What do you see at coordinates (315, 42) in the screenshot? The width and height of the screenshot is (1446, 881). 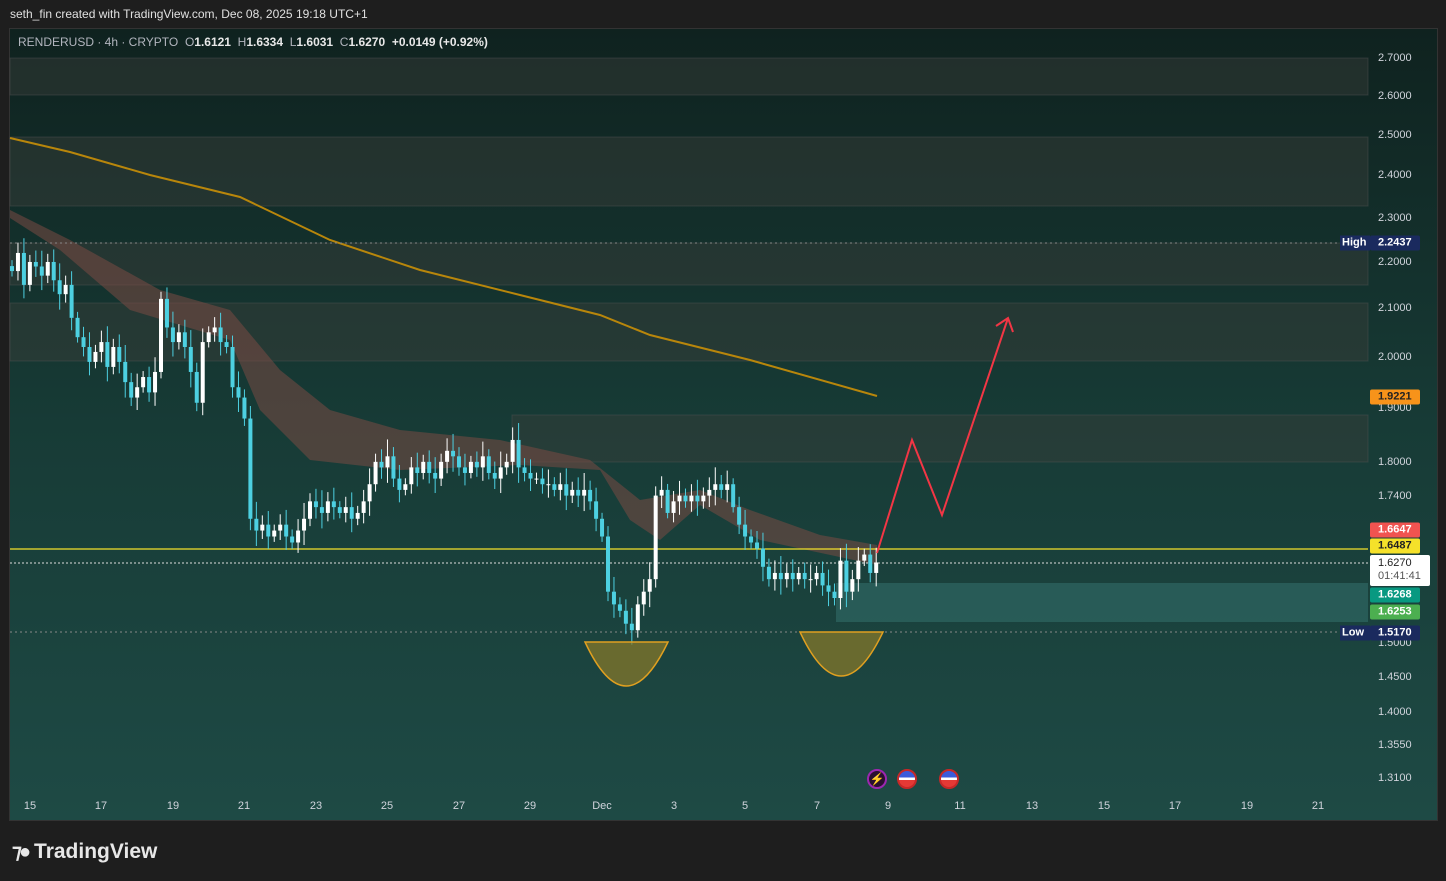 I see `low-value: 1.6031` at bounding box center [315, 42].